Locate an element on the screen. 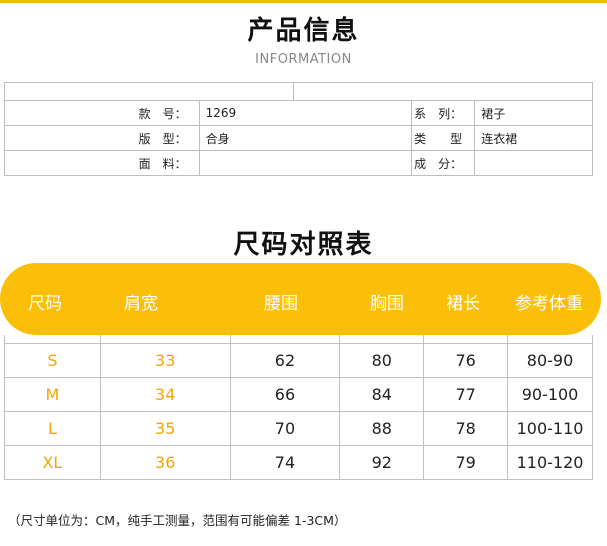 Image resolution: width=607 pixels, height=546 pixels. info-row: 面 料： 成 分： is located at coordinates (298, 163).